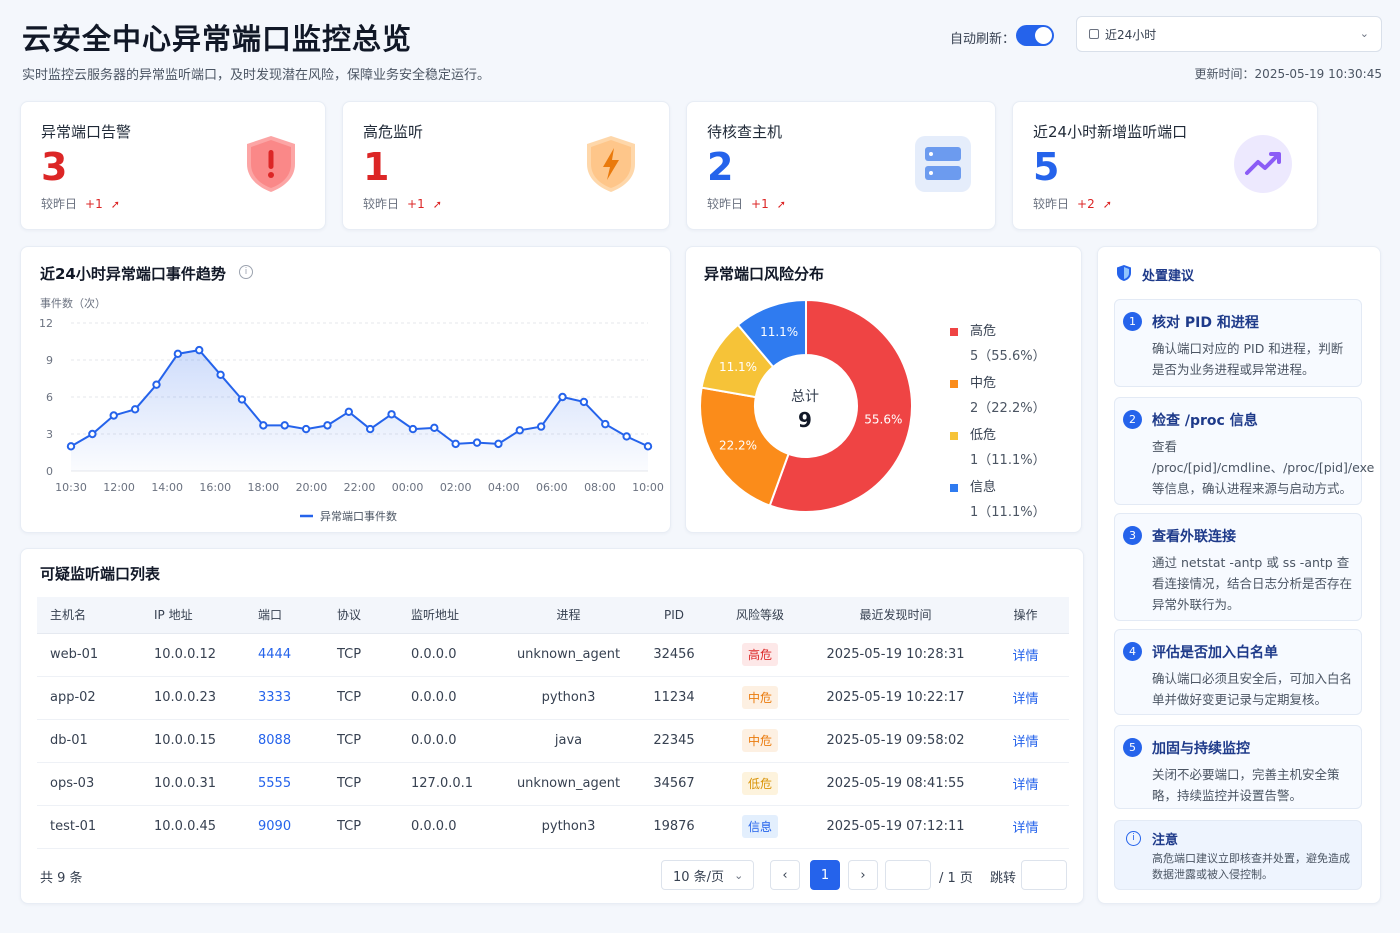 This screenshot has height=933, width=1400. Describe the element at coordinates (746, 204) in the screenshot. I see `kpi-compare: 较昨日 +1 ➚` at that location.